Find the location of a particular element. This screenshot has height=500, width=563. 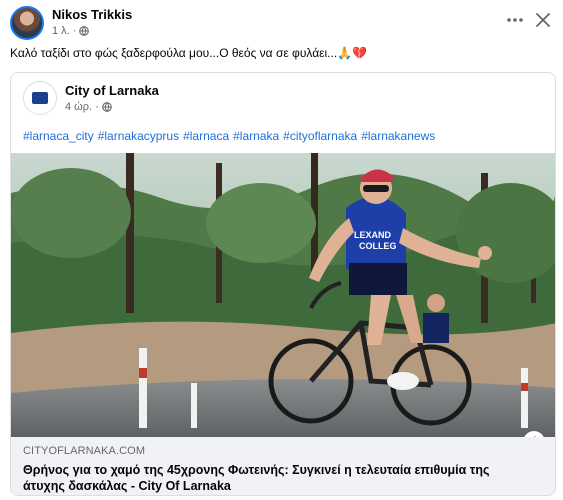

hashtag-link: #larnakanews is located at coordinates (398, 136).